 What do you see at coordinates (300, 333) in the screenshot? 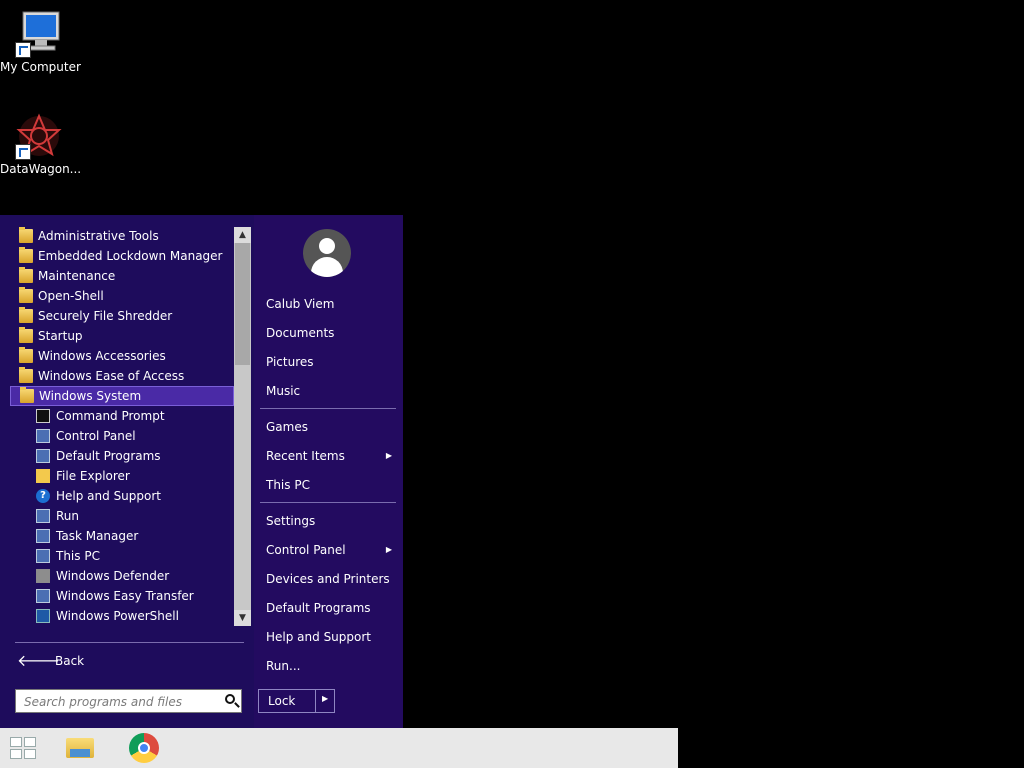
I see `documents-label: Documents` at bounding box center [300, 333].